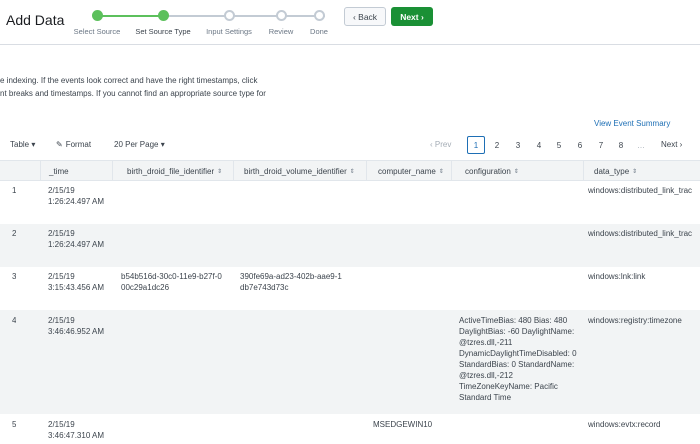 This screenshot has height=444, width=700. What do you see at coordinates (319, 15) in the screenshot?
I see `step-dot-done` at bounding box center [319, 15].